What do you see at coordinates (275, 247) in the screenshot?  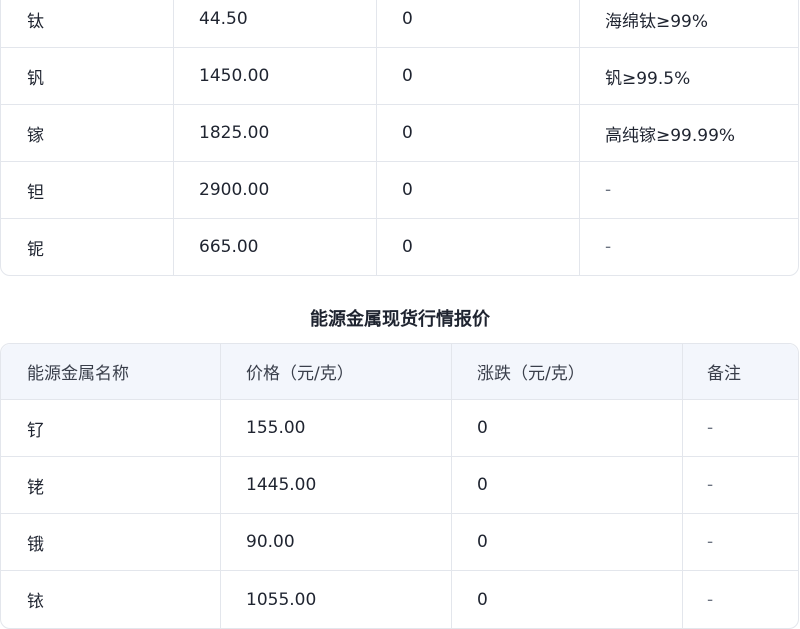 I see `price-cell: 665.00` at bounding box center [275, 247].